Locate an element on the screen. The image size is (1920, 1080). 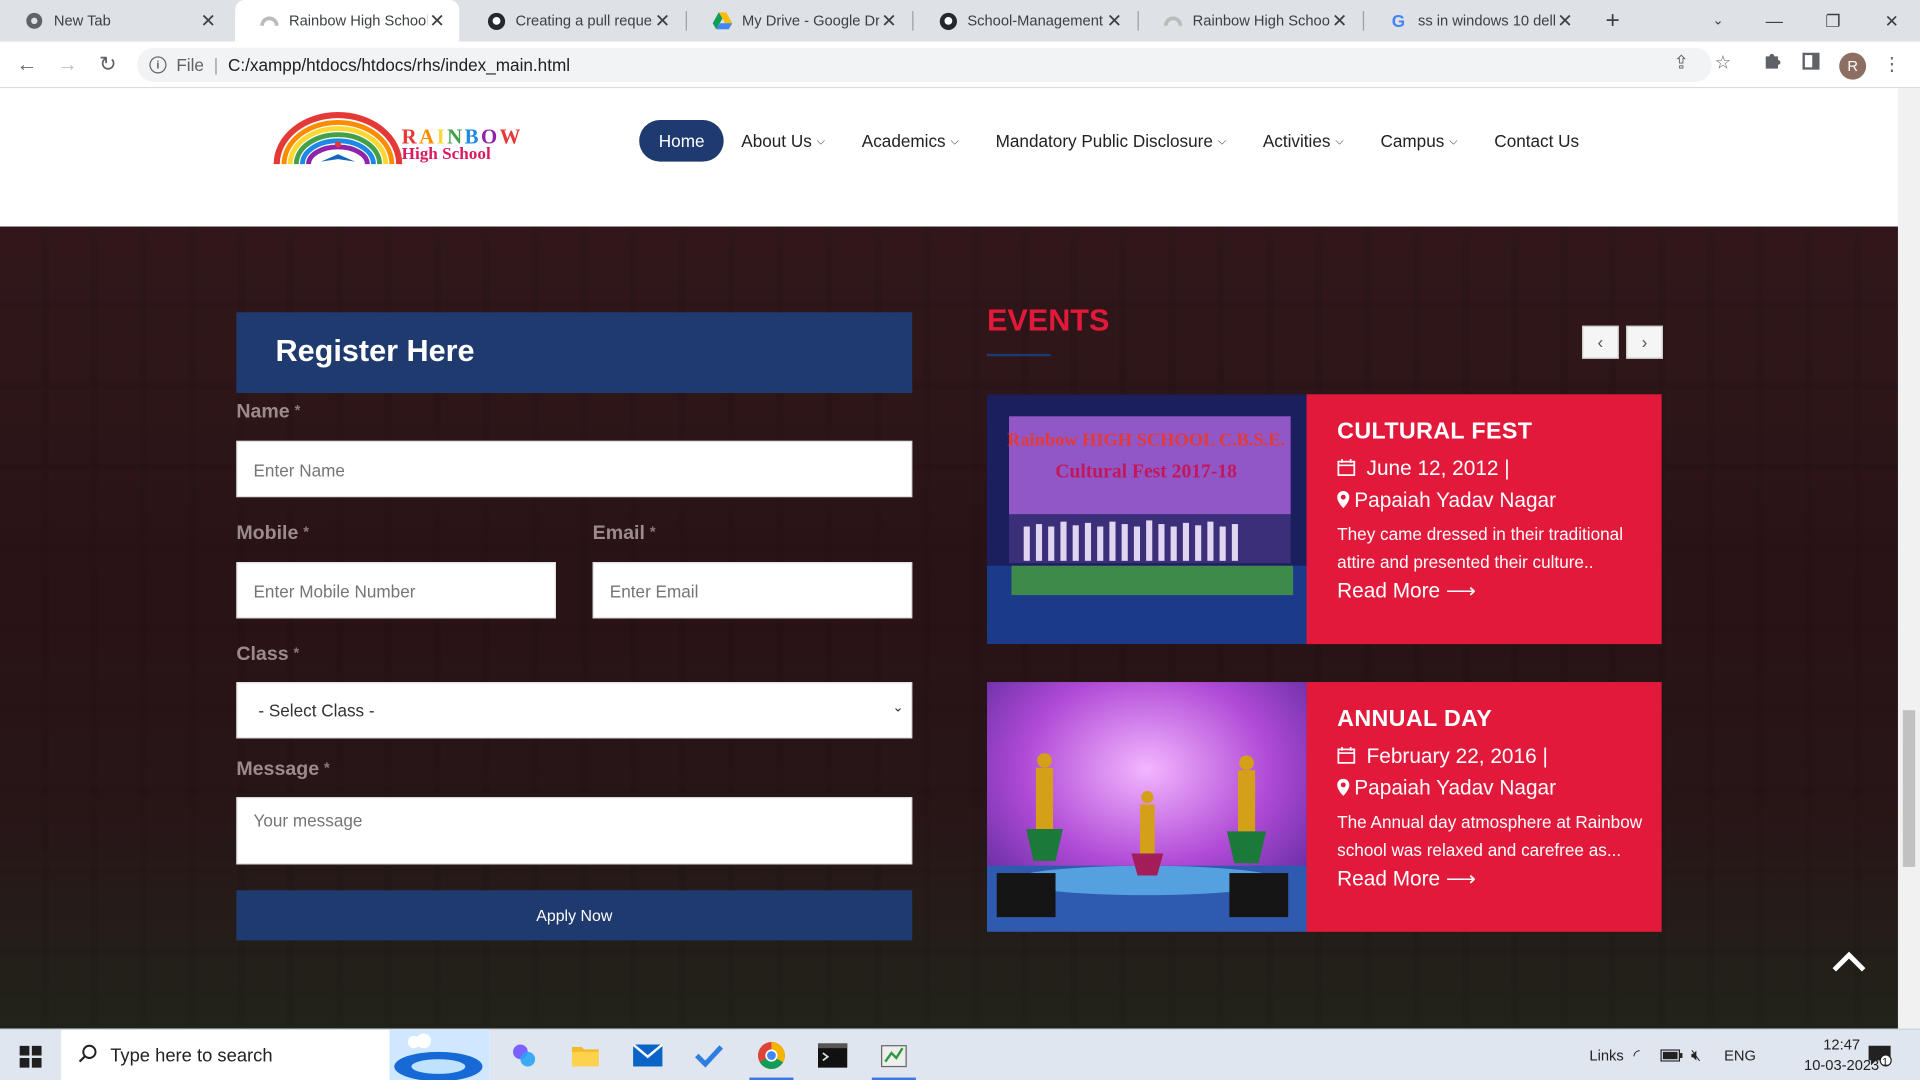
more-menu-icon: ⋮ is located at coordinates (1891, 64).